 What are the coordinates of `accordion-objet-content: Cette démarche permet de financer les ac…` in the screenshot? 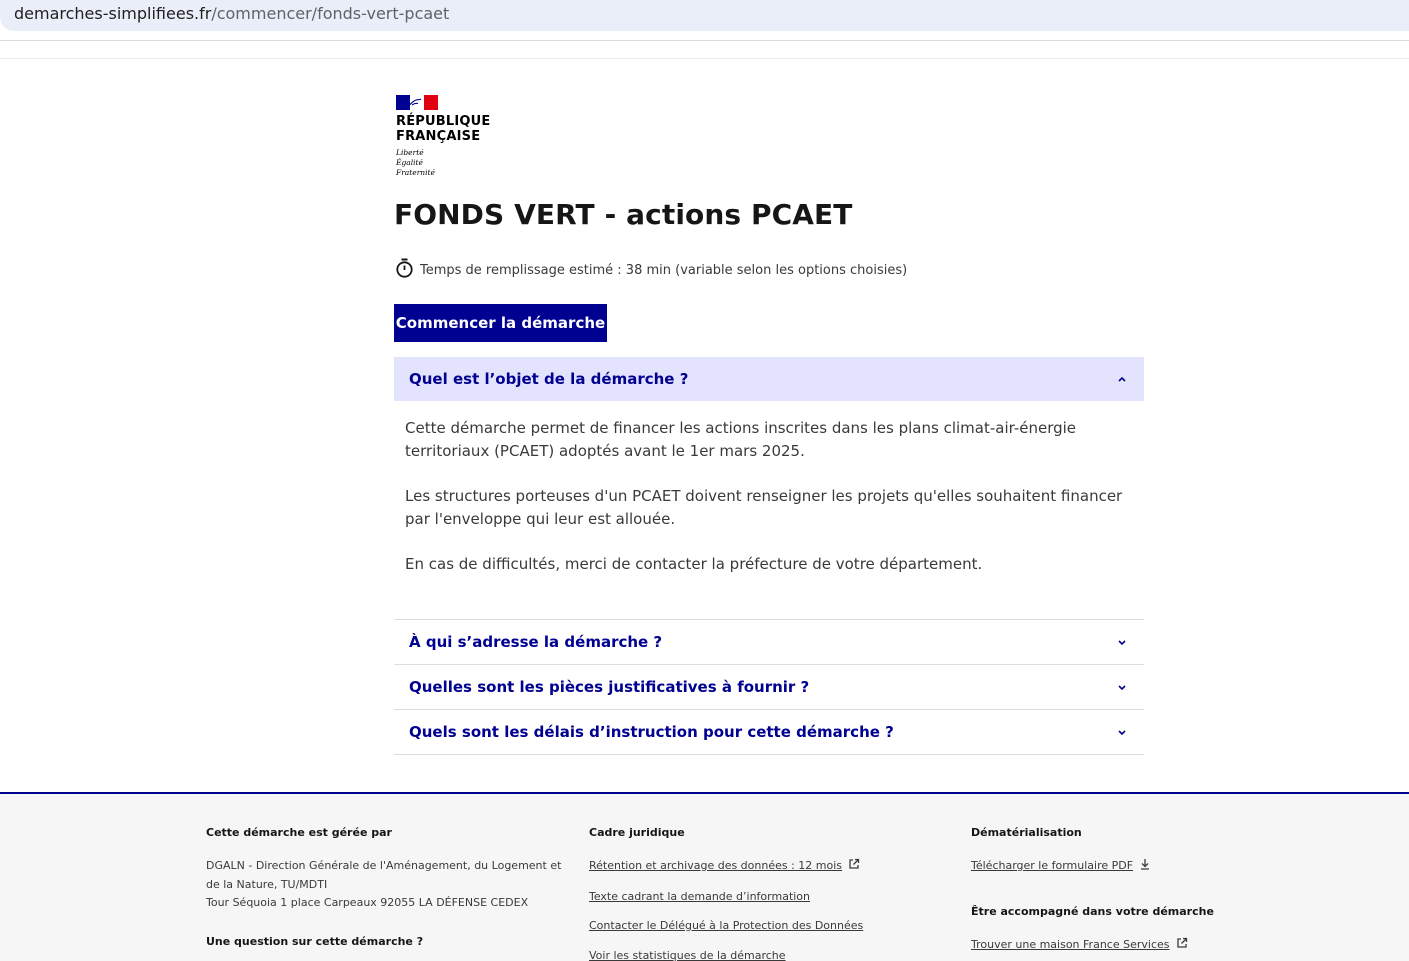 It's located at (769, 488).